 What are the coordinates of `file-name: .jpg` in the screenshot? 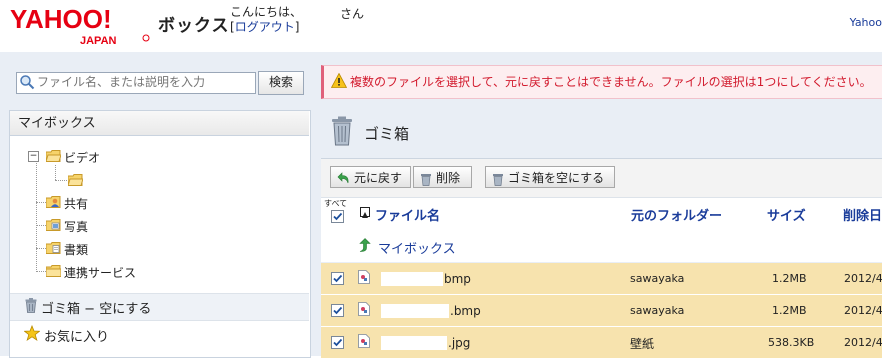 It's located at (459, 343).